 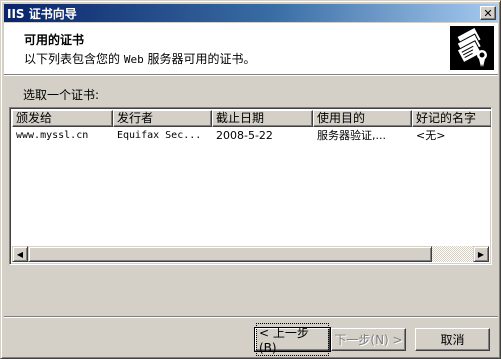 I want to click on close-icon: ✕, so click(x=488, y=13).